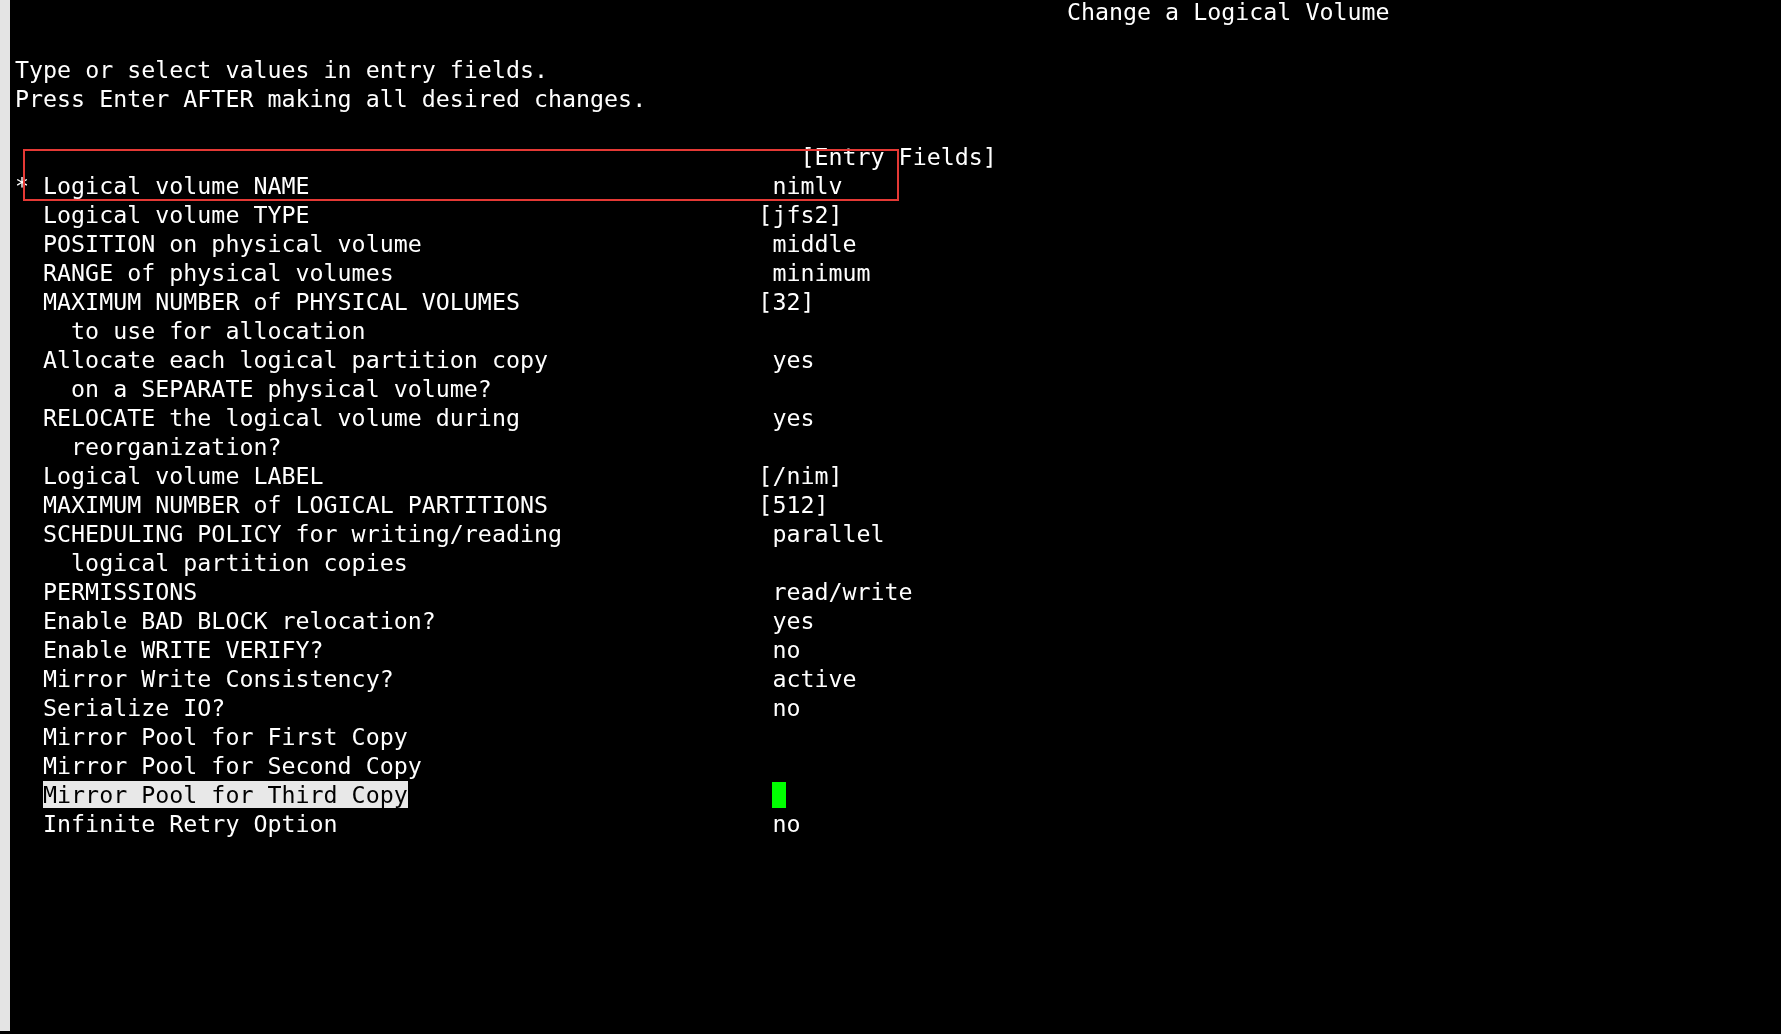 Image resolution: width=1781 pixels, height=1034 pixels. What do you see at coordinates (814, 243) in the screenshot?
I see `field-value: middle` at bounding box center [814, 243].